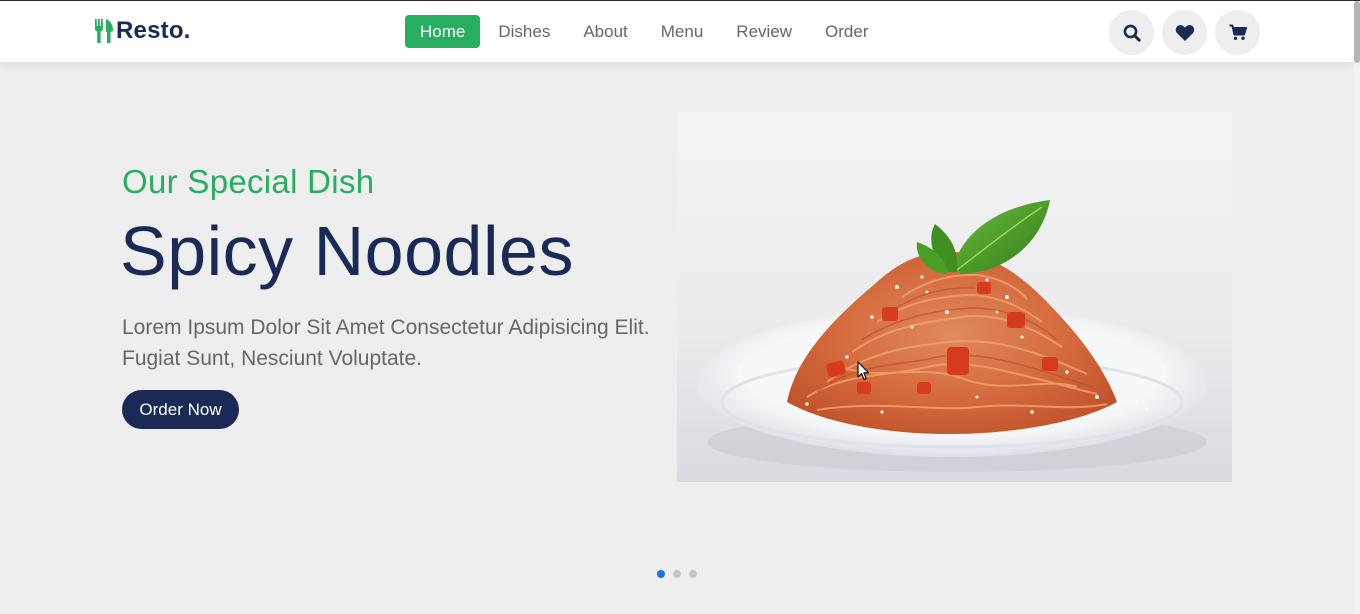 Image resolution: width=1360 pixels, height=614 pixels. I want to click on cart-button, so click(1237, 32).